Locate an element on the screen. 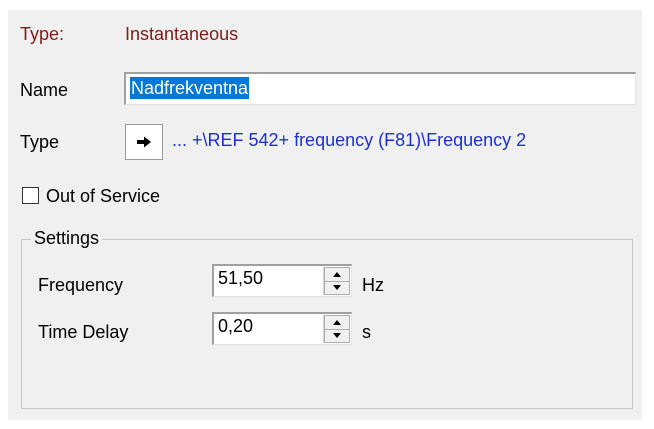 The height and width of the screenshot is (429, 654). frequency-down-button is located at coordinates (337, 288).